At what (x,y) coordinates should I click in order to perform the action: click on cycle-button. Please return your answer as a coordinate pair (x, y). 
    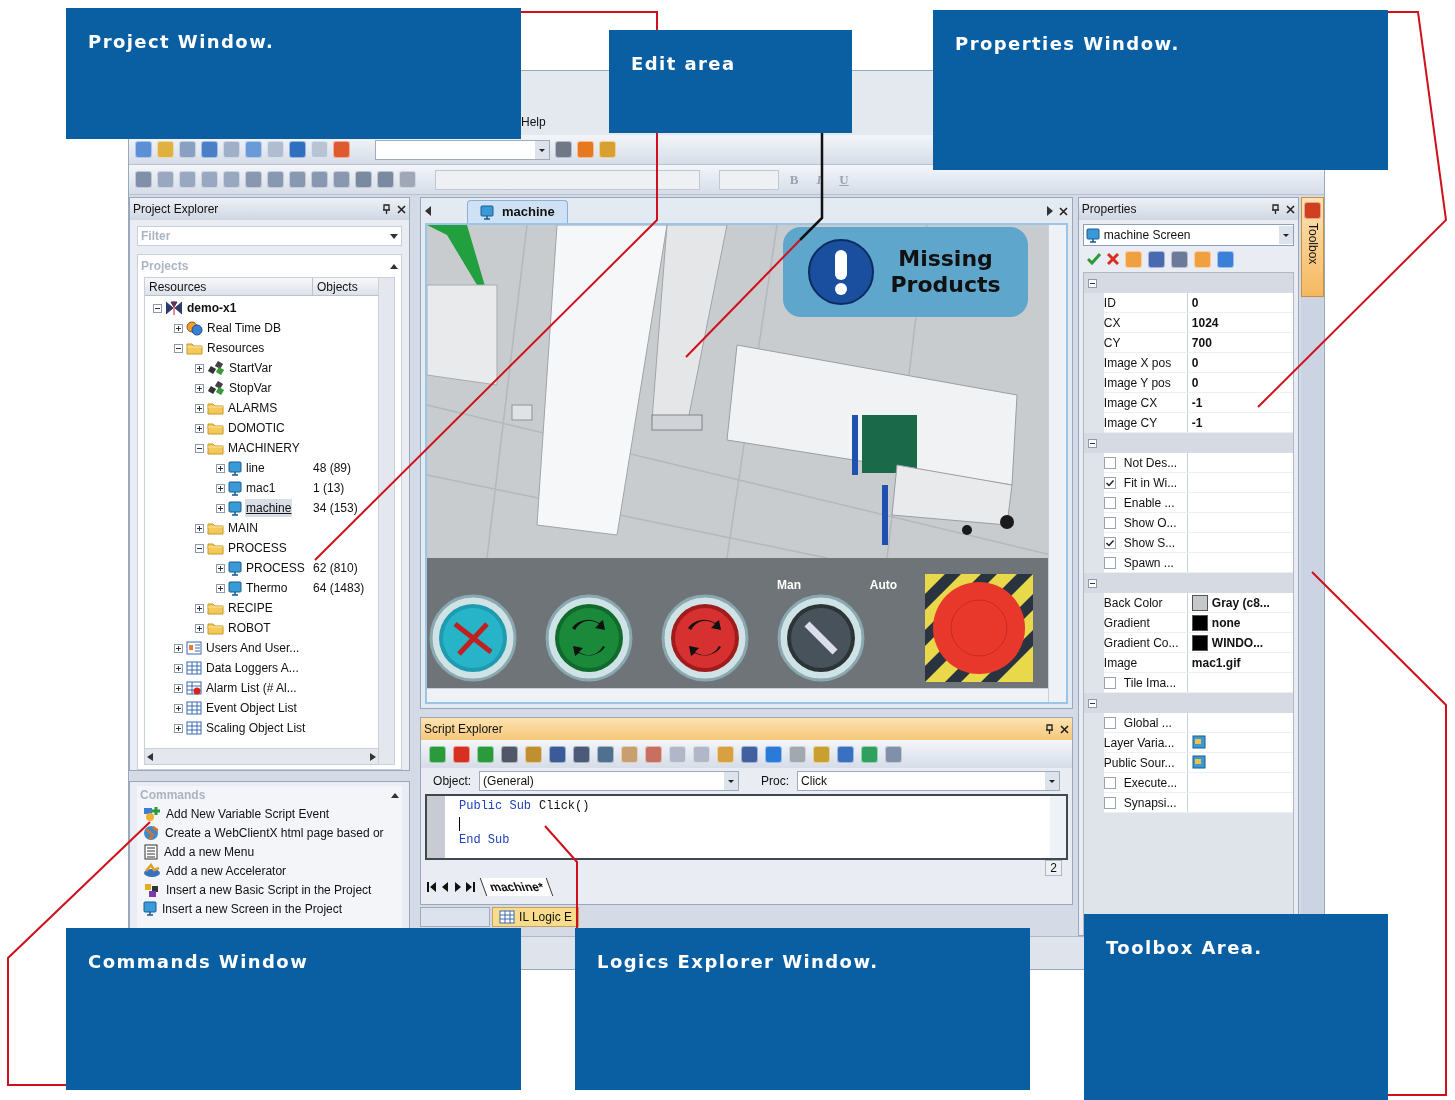
    Looking at the image, I should click on (705, 638).